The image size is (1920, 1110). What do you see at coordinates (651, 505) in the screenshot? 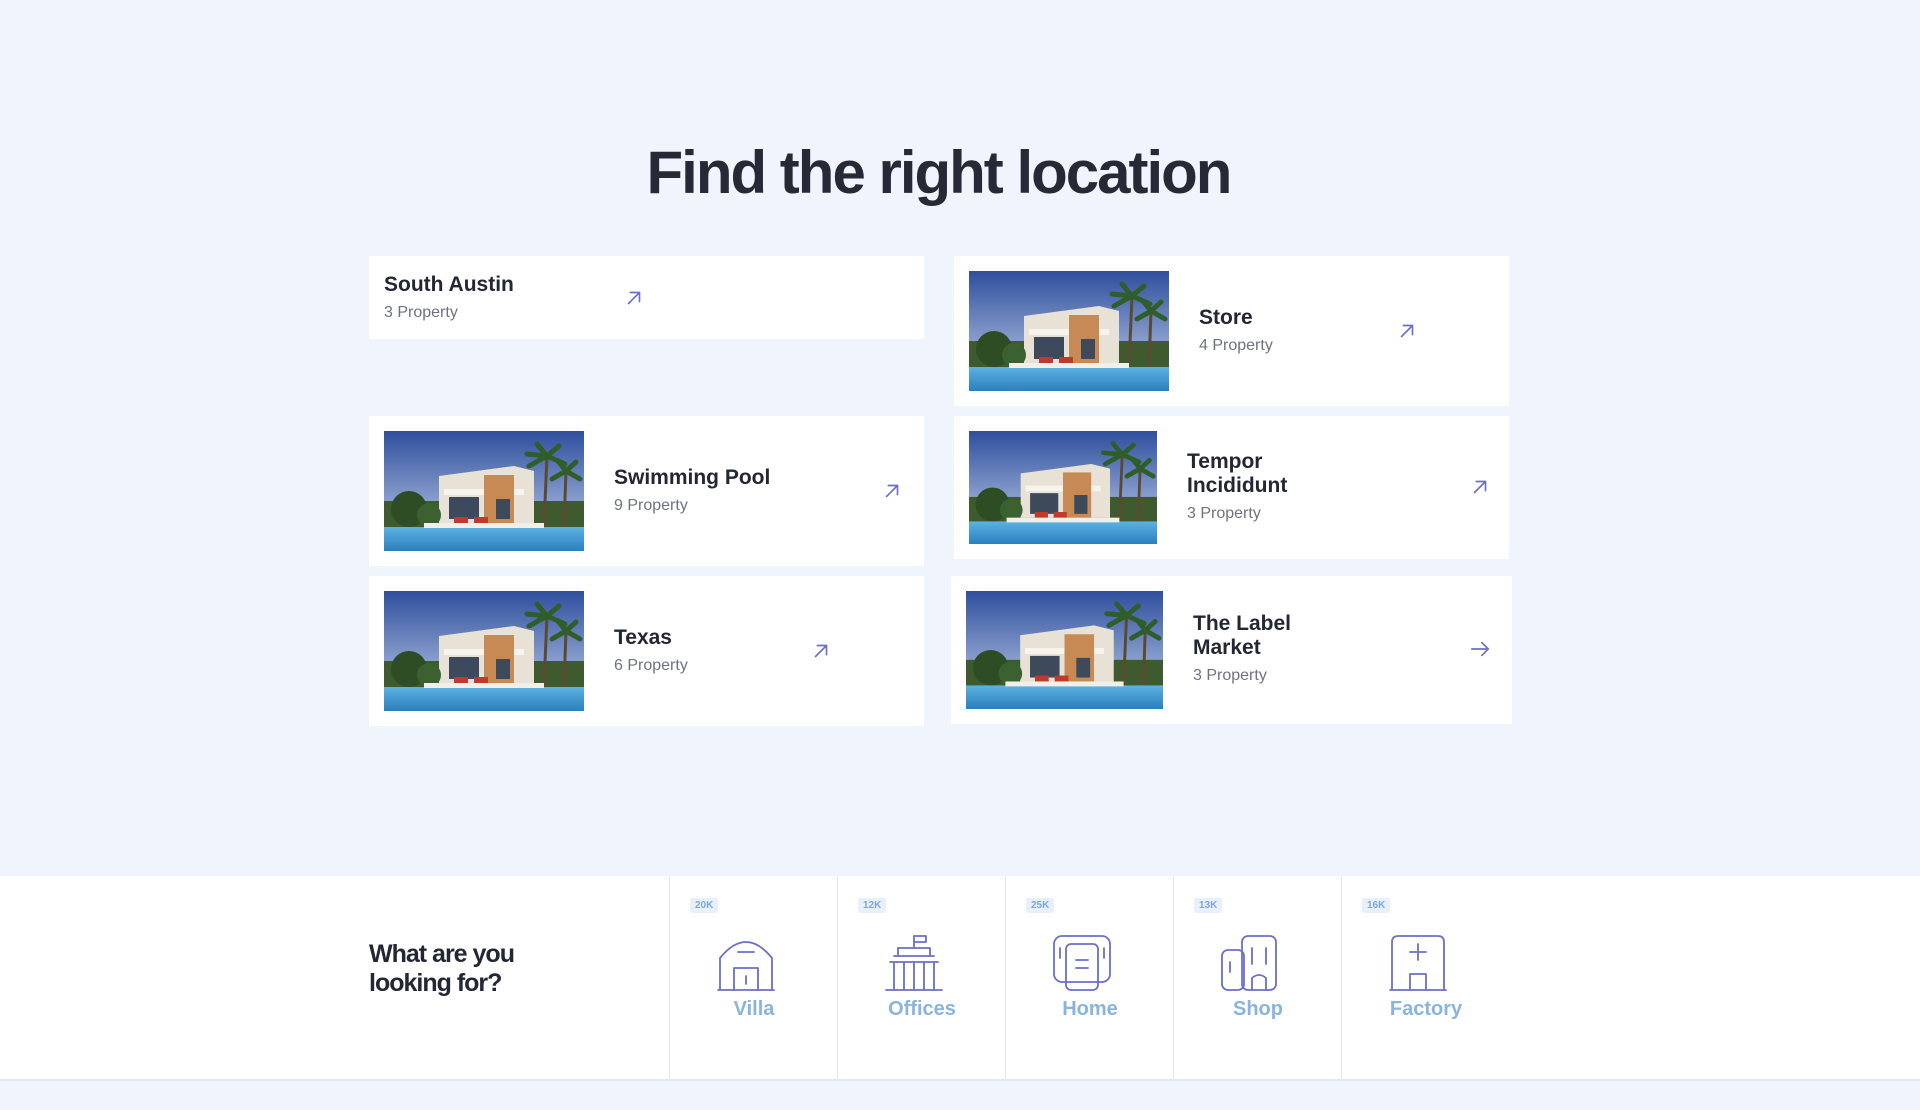
I see `location-count: 9 Property` at bounding box center [651, 505].